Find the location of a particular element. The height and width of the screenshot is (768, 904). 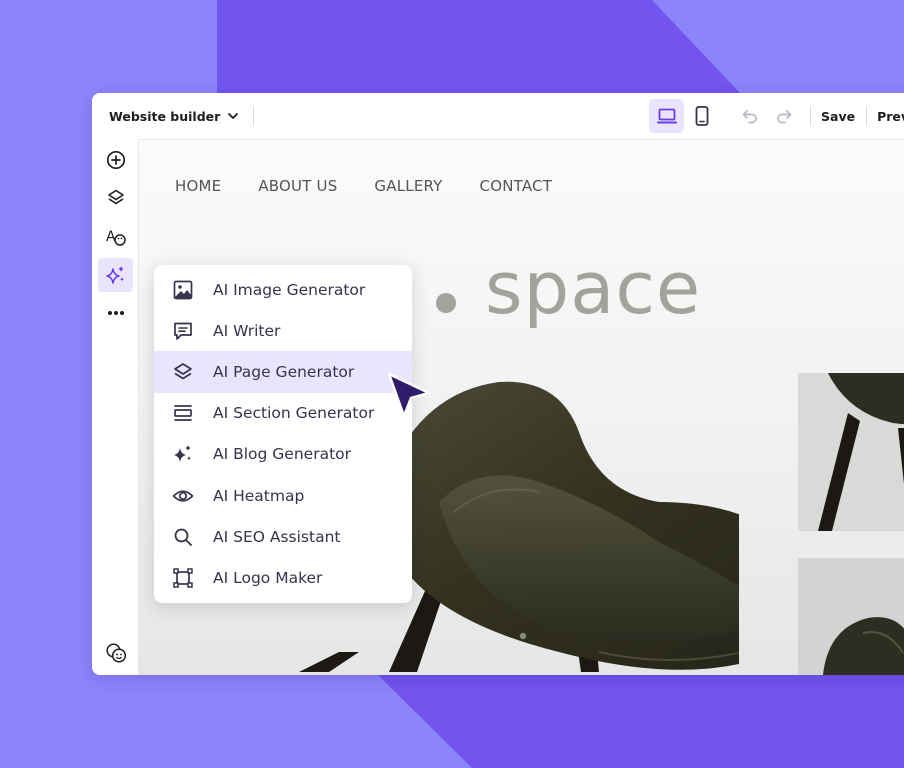

faces-icon is located at coordinates (115, 653).